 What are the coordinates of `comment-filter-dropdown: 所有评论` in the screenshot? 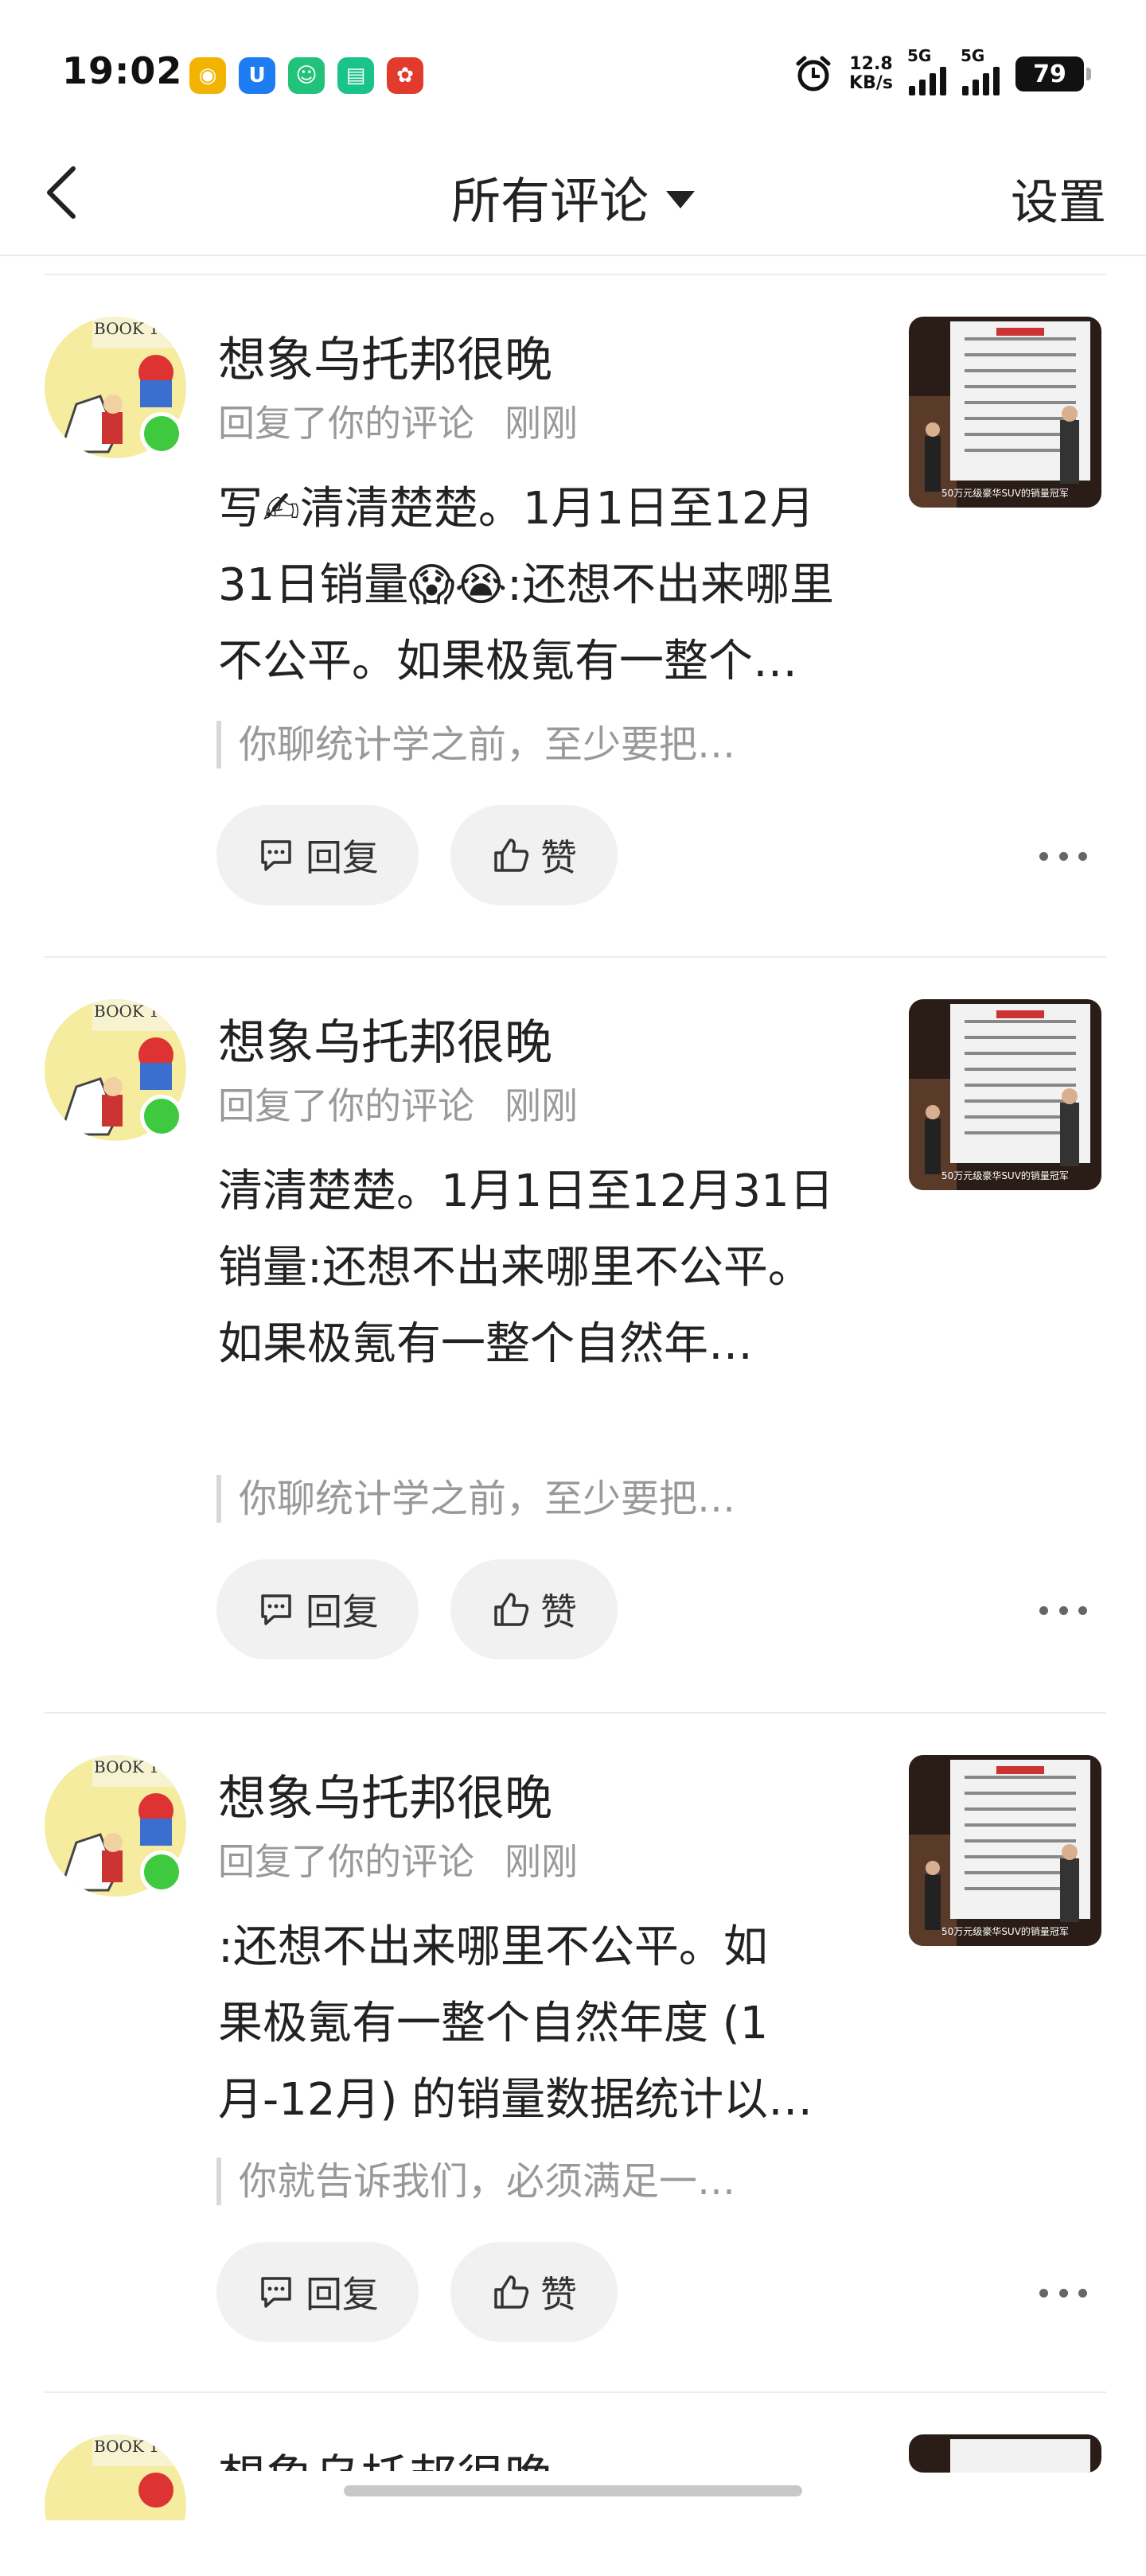 It's located at (573, 197).